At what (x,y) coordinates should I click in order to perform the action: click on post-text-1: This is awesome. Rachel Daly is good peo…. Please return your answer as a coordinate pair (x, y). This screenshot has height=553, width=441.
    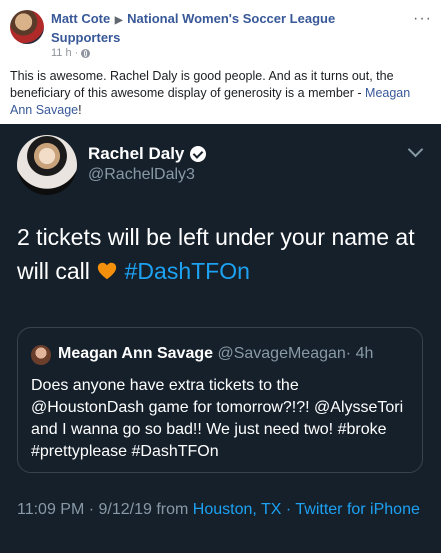
    Looking at the image, I should click on (202, 84).